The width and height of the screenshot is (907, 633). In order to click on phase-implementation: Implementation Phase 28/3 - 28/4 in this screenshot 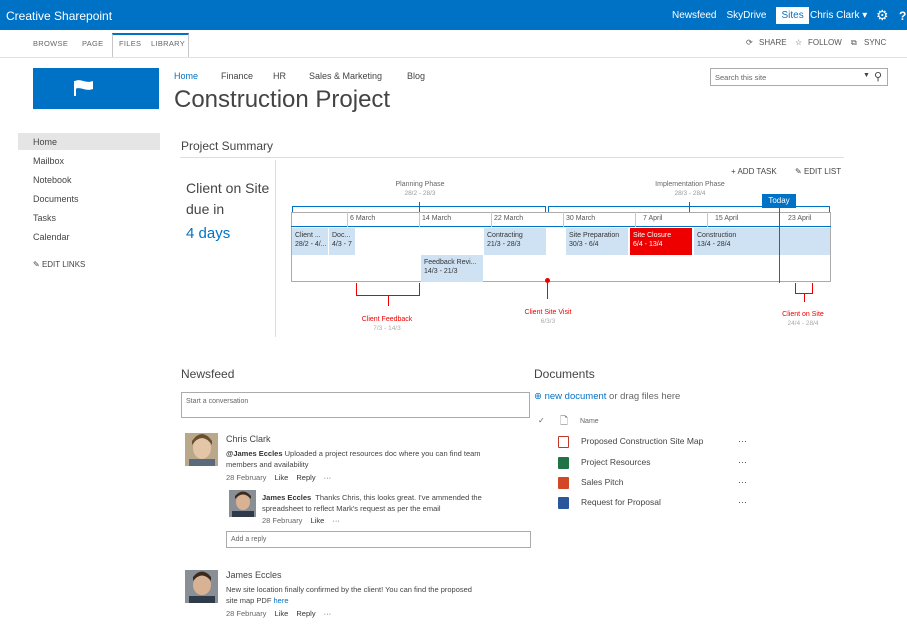, I will do `click(690, 189)`.